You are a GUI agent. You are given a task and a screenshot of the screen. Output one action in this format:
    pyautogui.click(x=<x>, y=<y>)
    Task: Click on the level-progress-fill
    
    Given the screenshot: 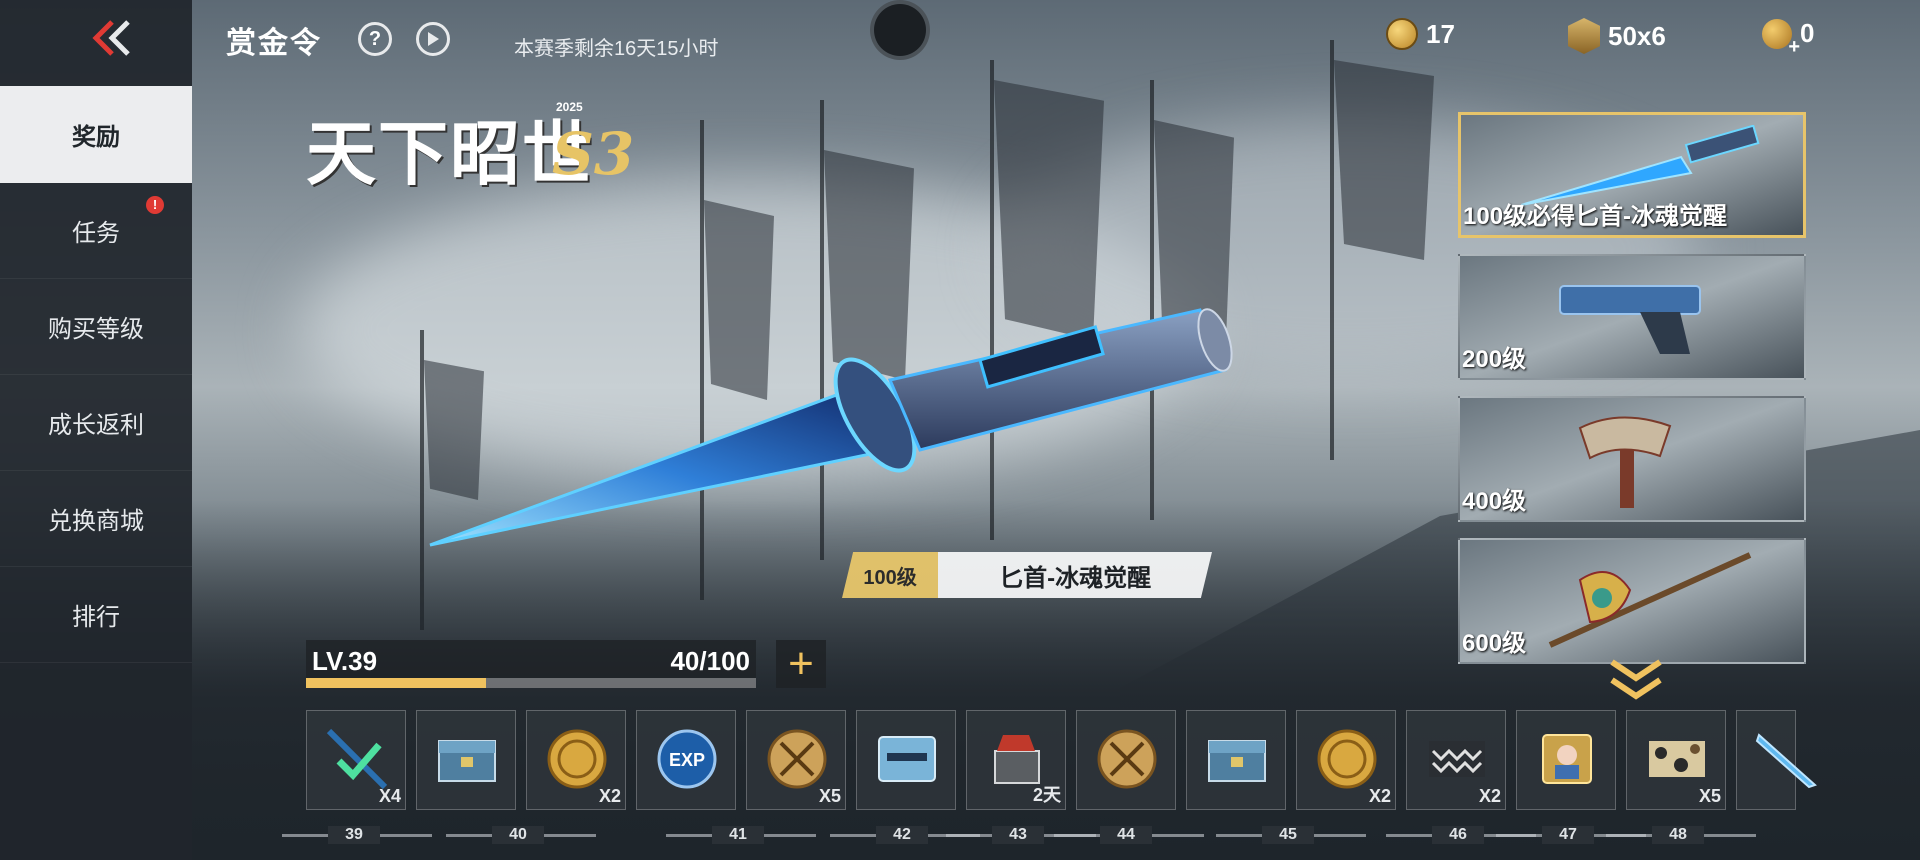 What is the action you would take?
    pyautogui.click(x=396, y=683)
    